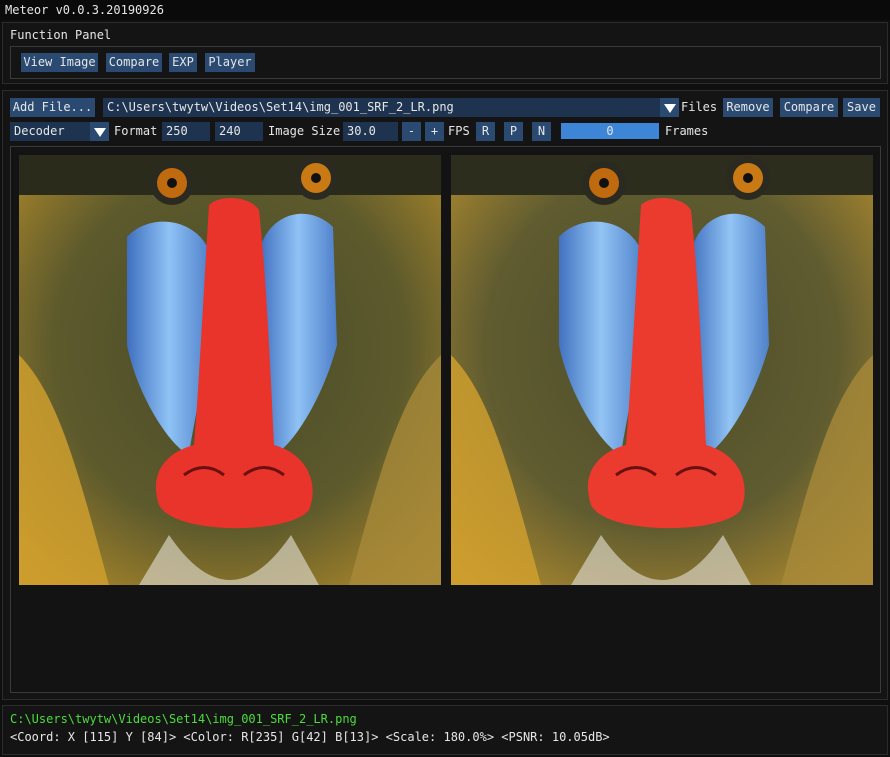 Image resolution: width=890 pixels, height=757 pixels. I want to click on fps-decrease-button: -, so click(411, 131).